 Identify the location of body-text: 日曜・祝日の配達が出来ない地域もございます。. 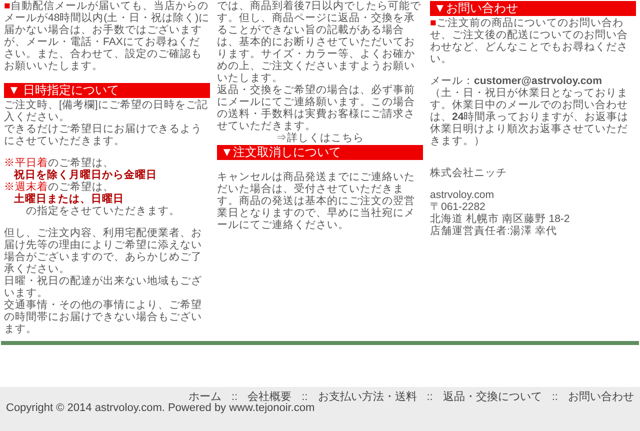
(103, 287).